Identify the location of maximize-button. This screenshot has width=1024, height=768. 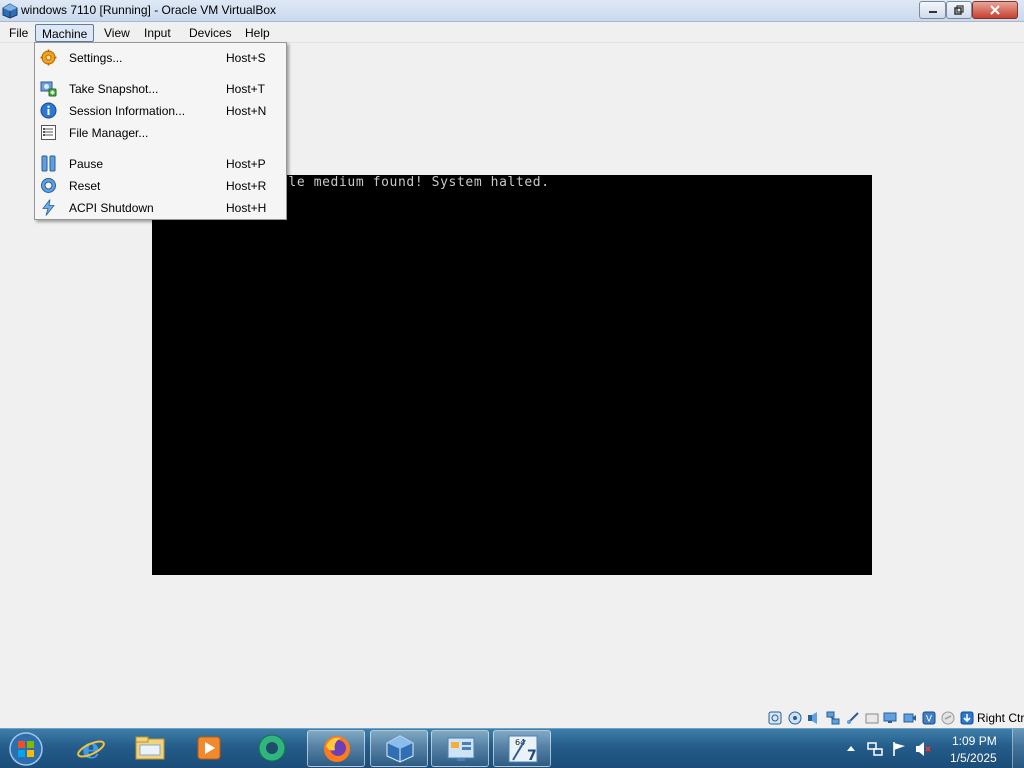
(959, 10).